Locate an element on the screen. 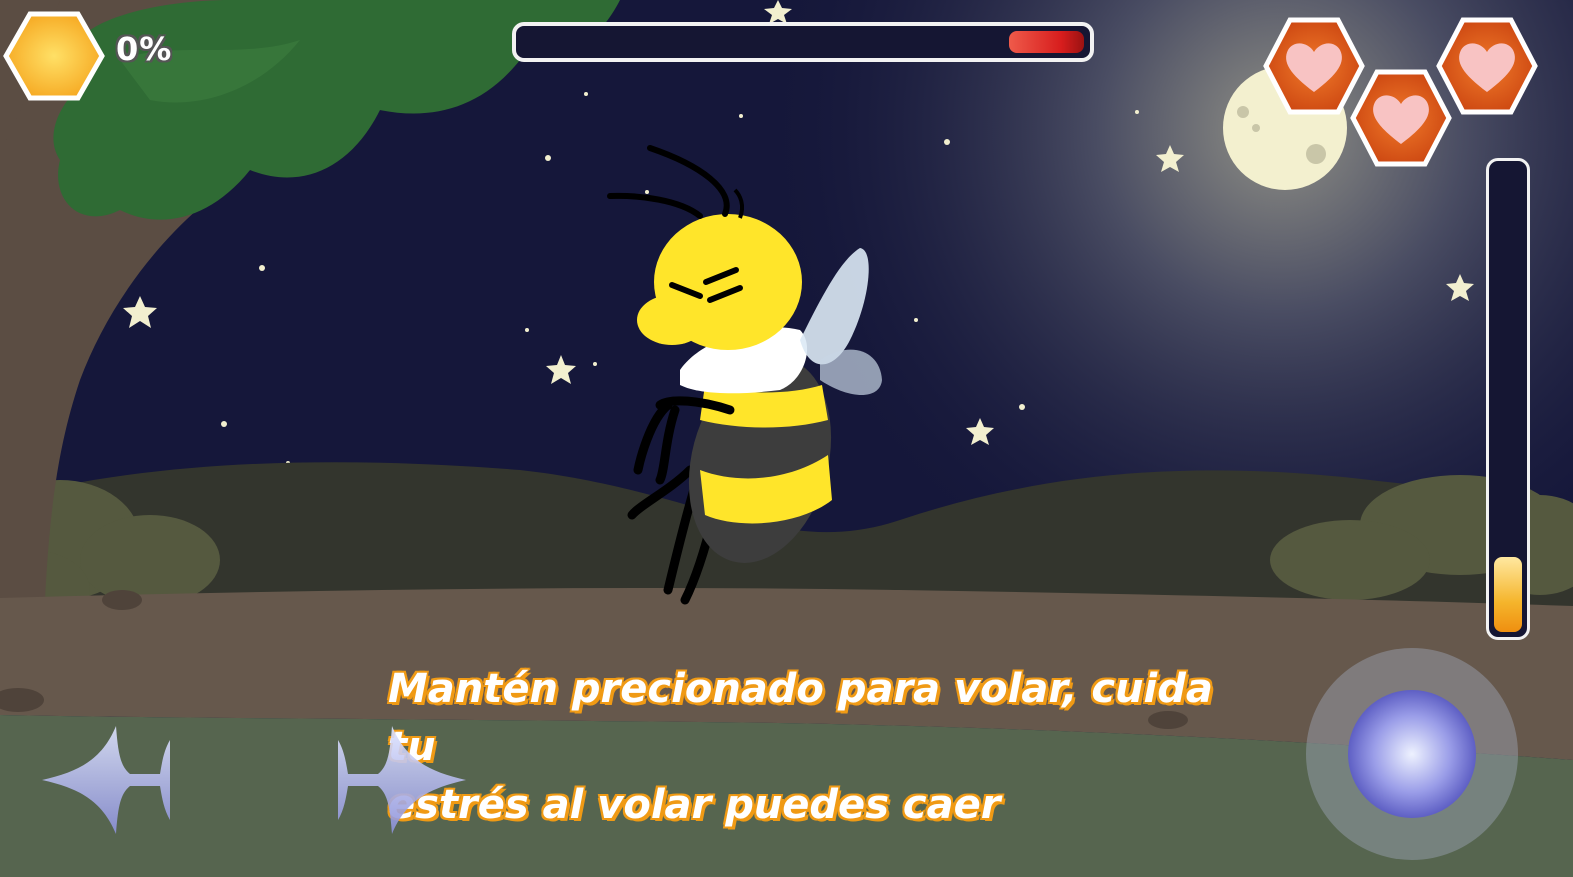 The image size is (1573, 877). fly-joystick is located at coordinates (1412, 756).